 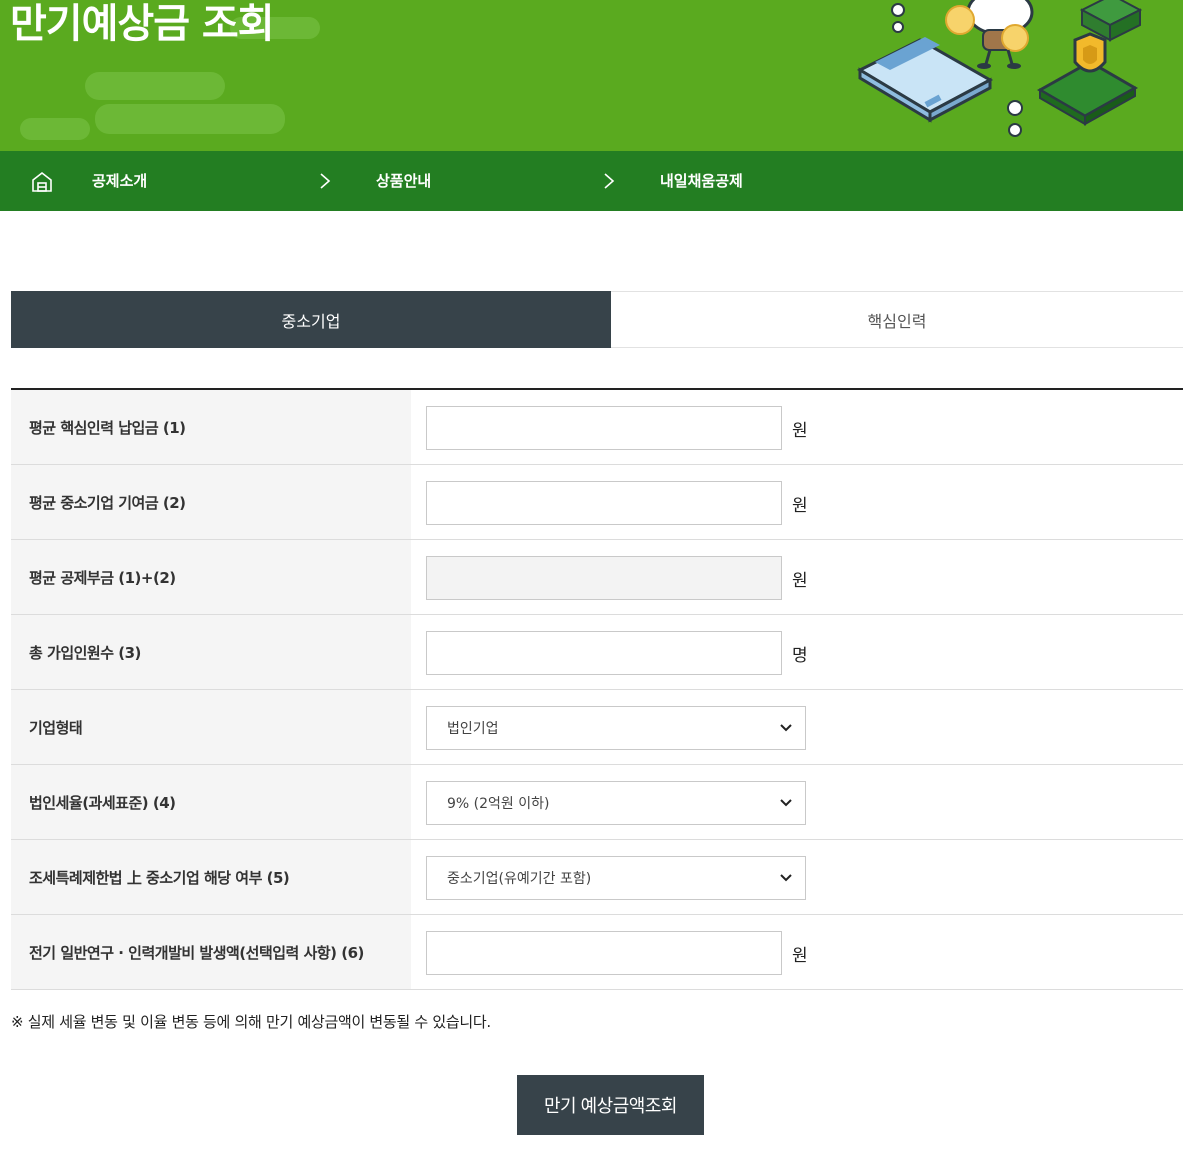 I want to click on breadcrumb: 공제소개 상품안내 내일채움공제, so click(x=591, y=181).